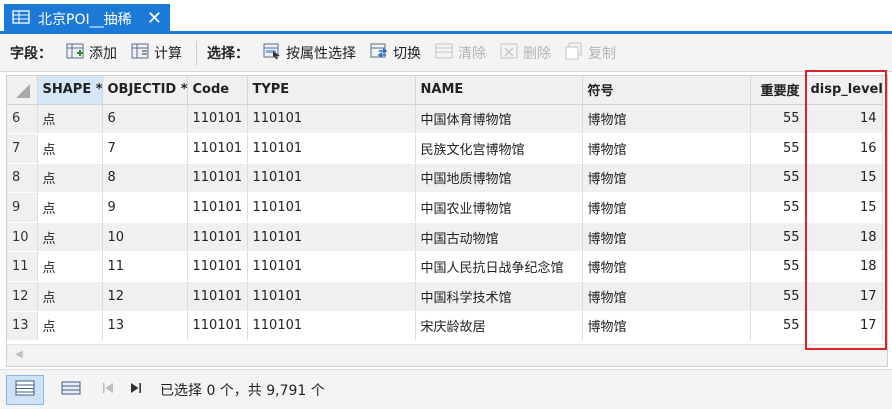 The image size is (892, 409). Describe the element at coordinates (590, 53) in the screenshot. I see `copy-selection-button: 复制` at that location.